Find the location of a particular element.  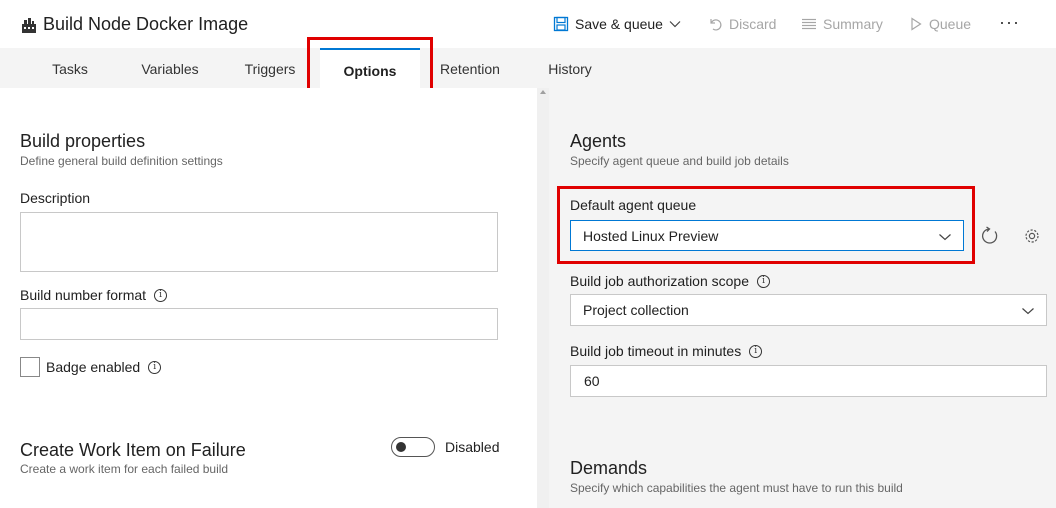

authorization-scope-select: Project collection is located at coordinates (808, 310).